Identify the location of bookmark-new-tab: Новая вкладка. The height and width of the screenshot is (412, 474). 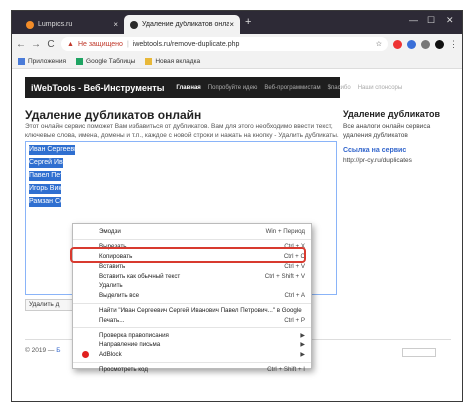
(173, 61).